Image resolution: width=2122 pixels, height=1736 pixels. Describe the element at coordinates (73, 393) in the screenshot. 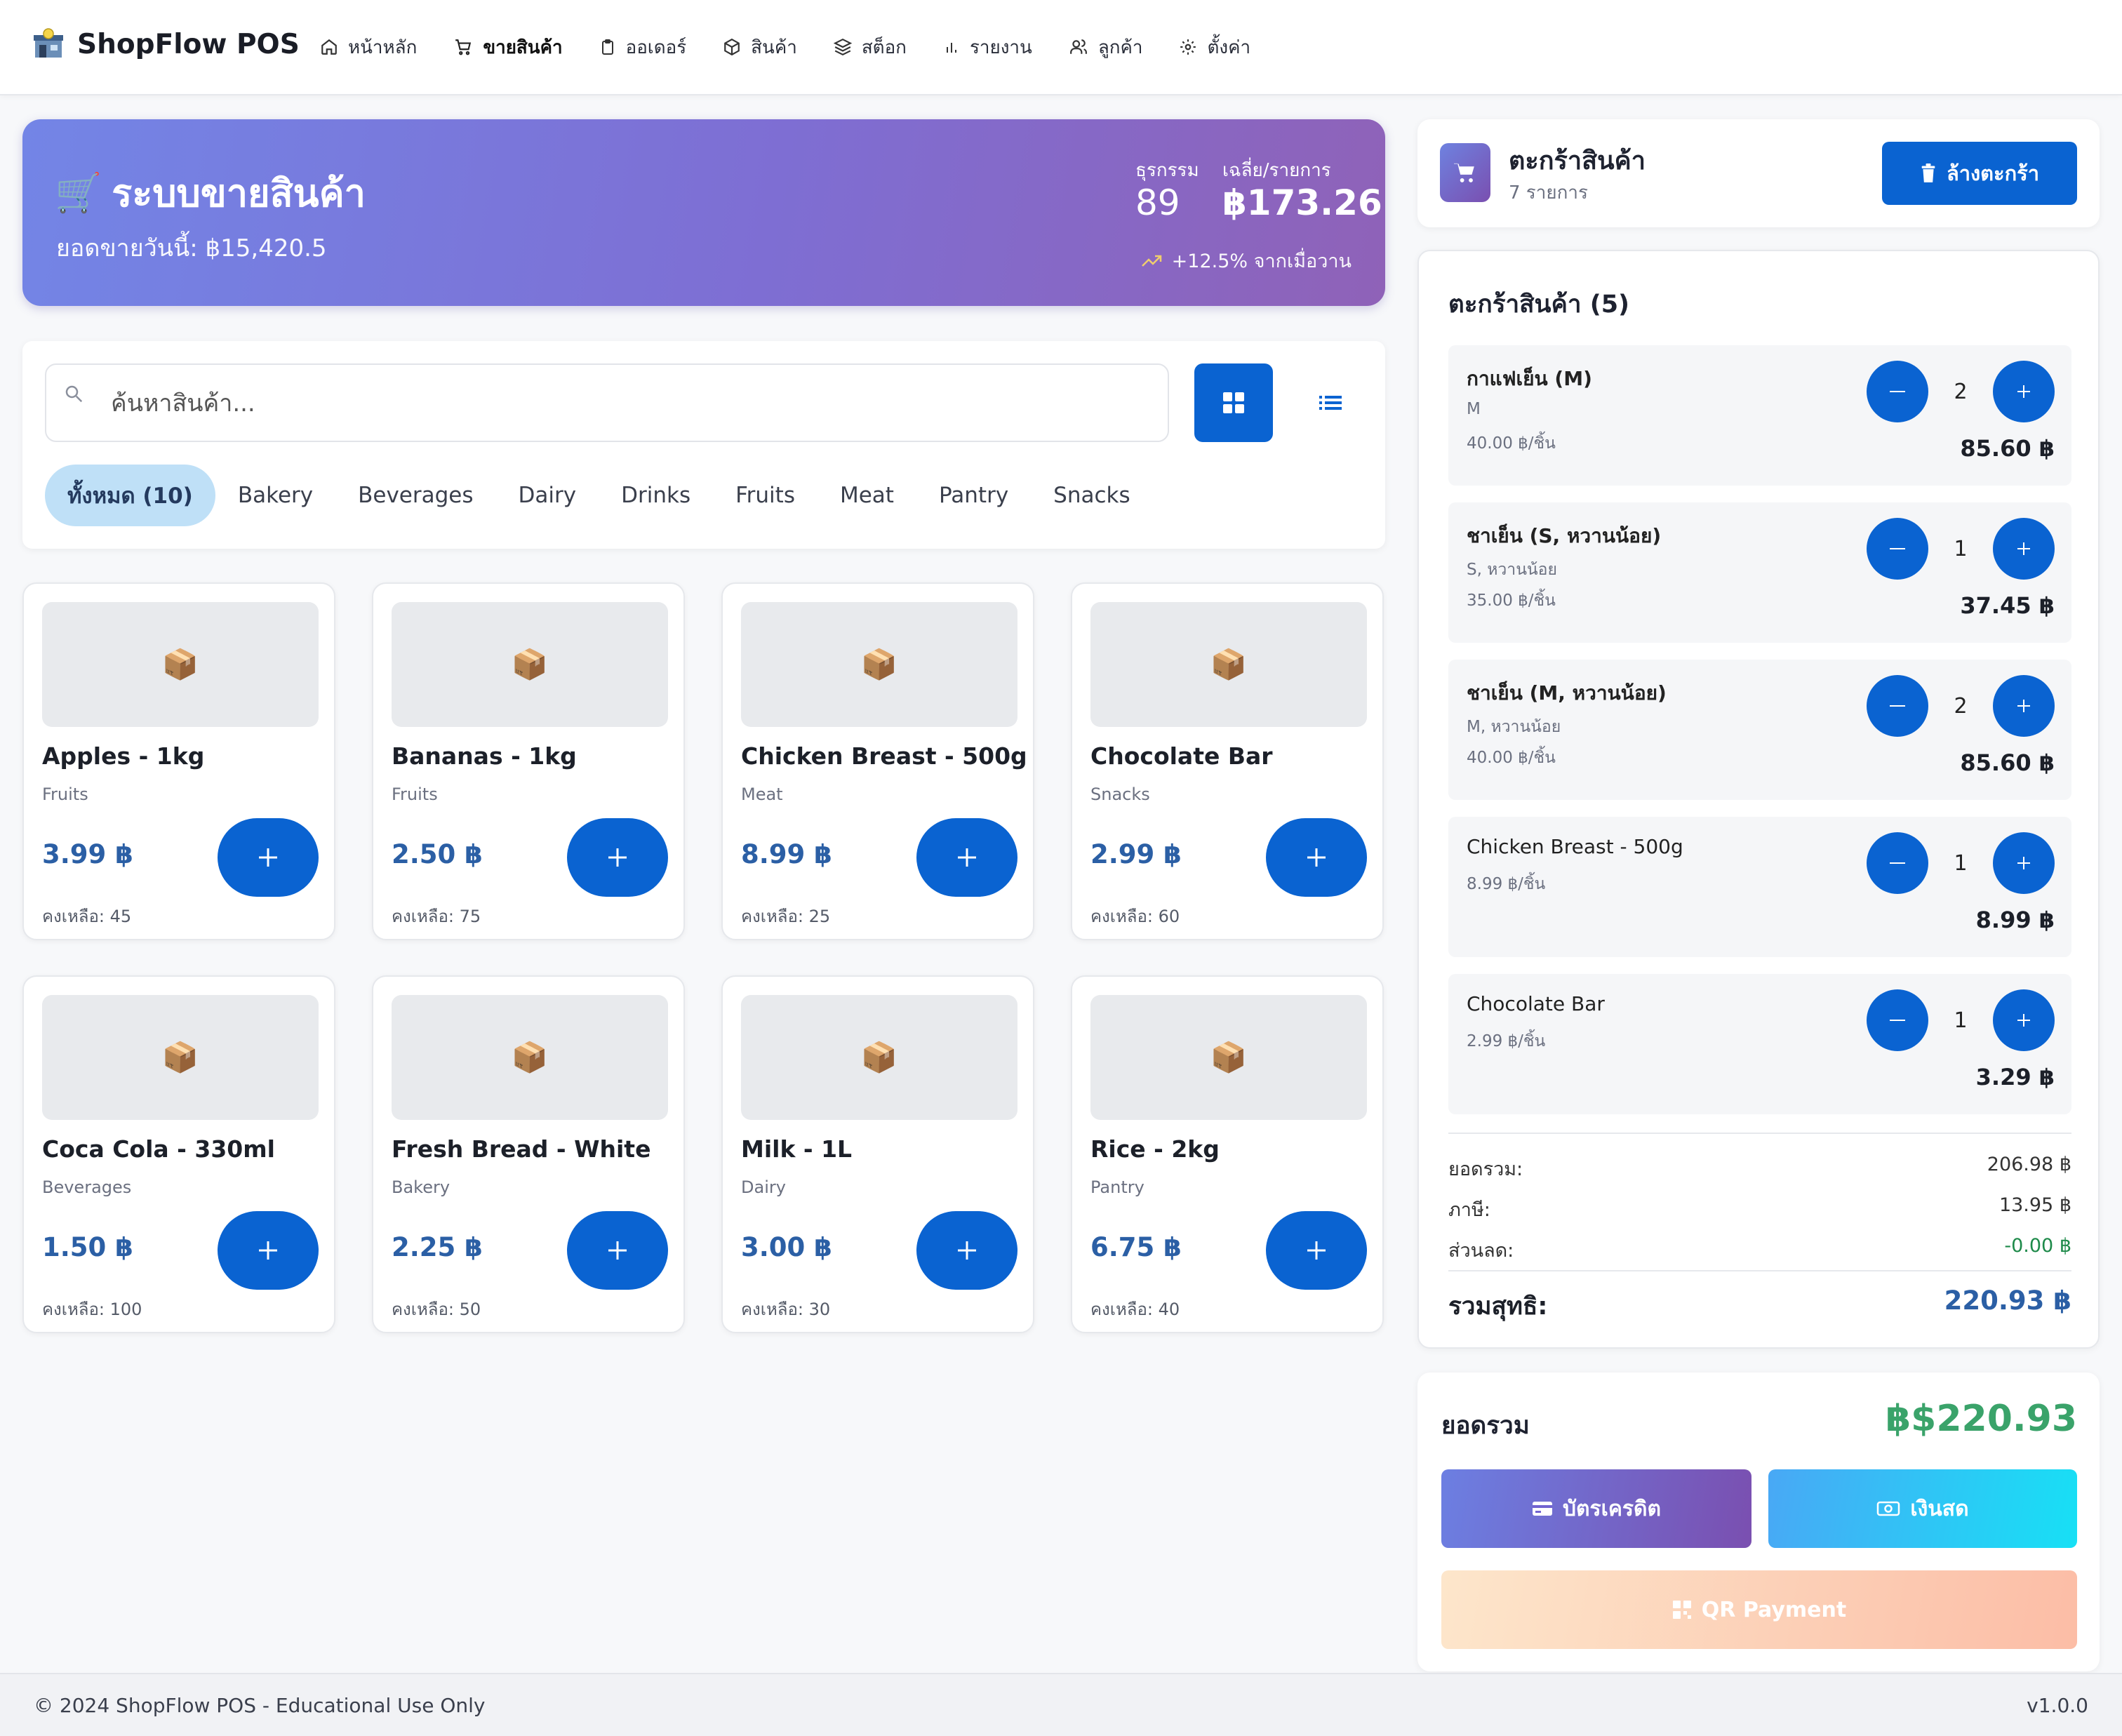

I see `search-icon` at that location.